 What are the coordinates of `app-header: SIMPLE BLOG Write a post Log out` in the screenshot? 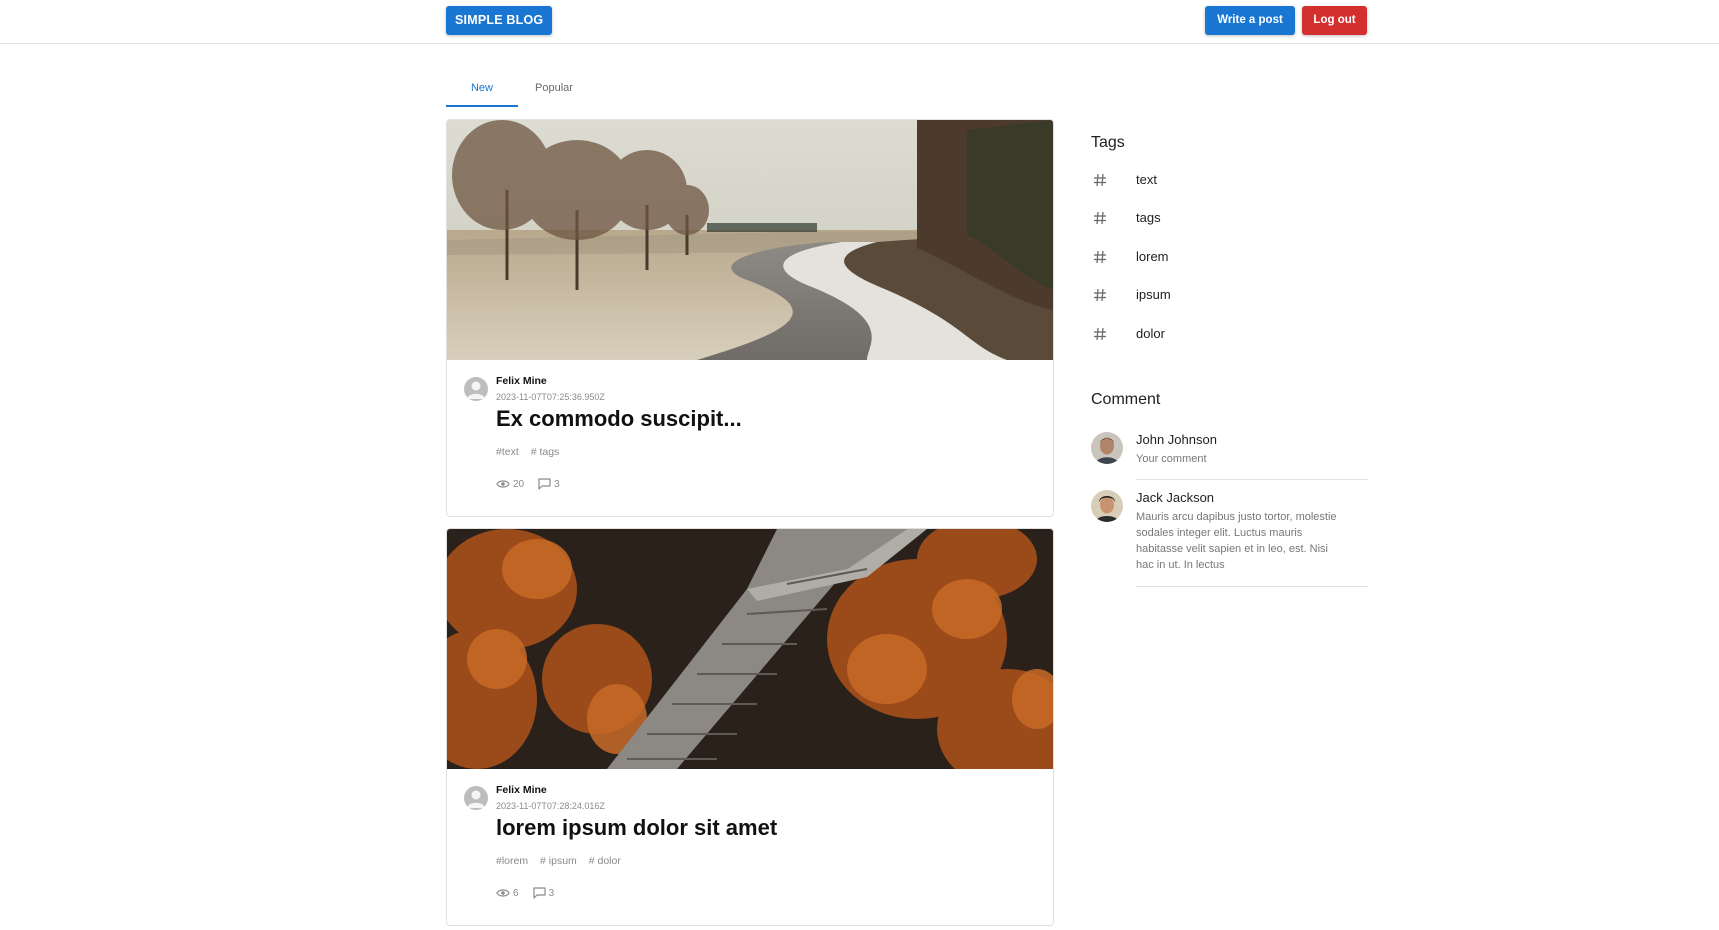 It's located at (859, 22).